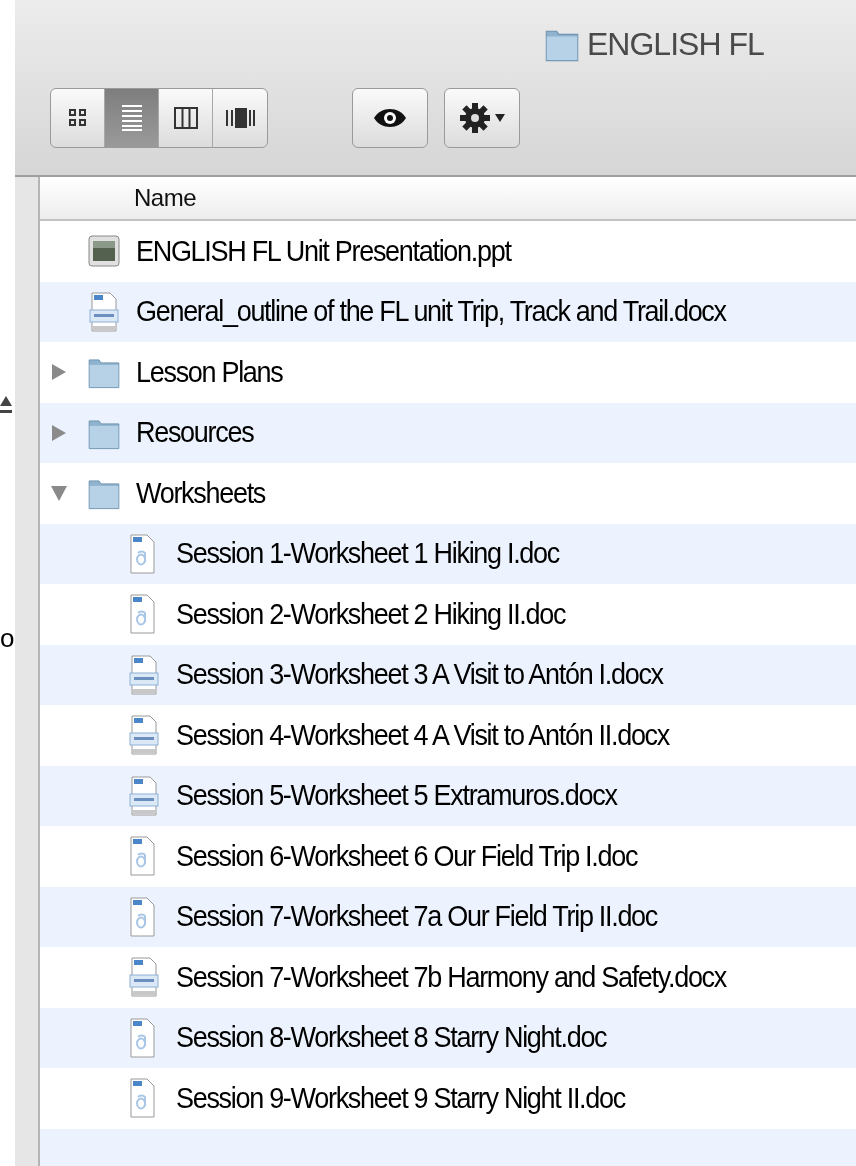  Describe the element at coordinates (675, 44) in the screenshot. I see `window-title: ENGLISH FL` at that location.